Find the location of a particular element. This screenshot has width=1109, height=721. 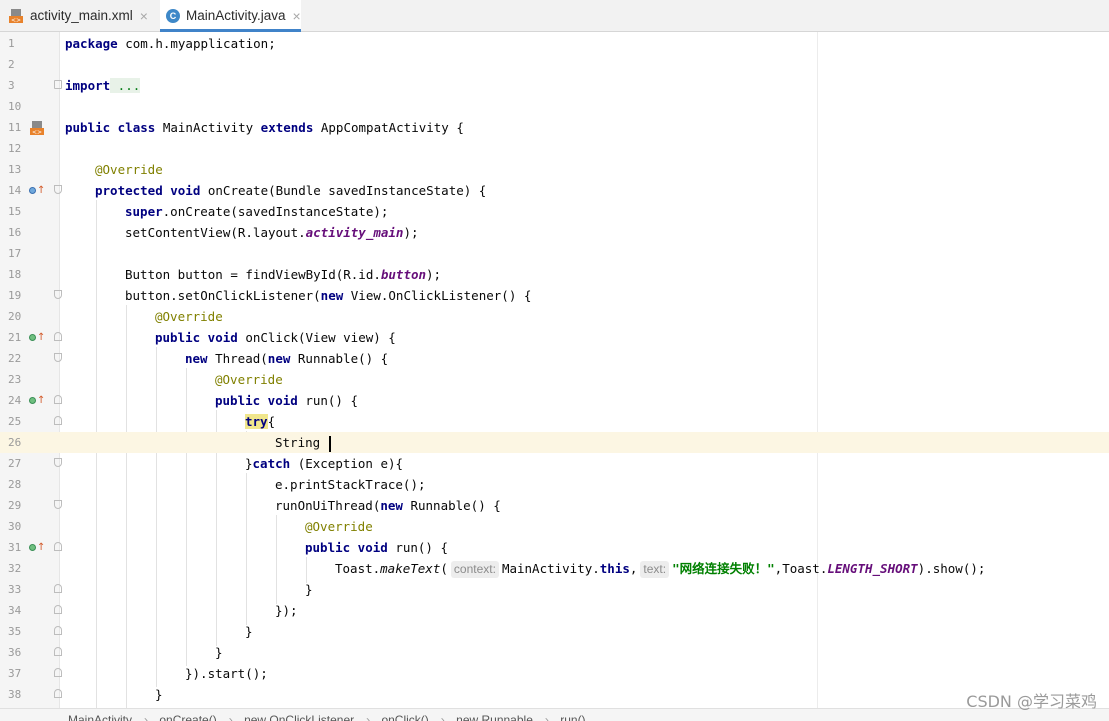

keyword: new is located at coordinates (196, 358).